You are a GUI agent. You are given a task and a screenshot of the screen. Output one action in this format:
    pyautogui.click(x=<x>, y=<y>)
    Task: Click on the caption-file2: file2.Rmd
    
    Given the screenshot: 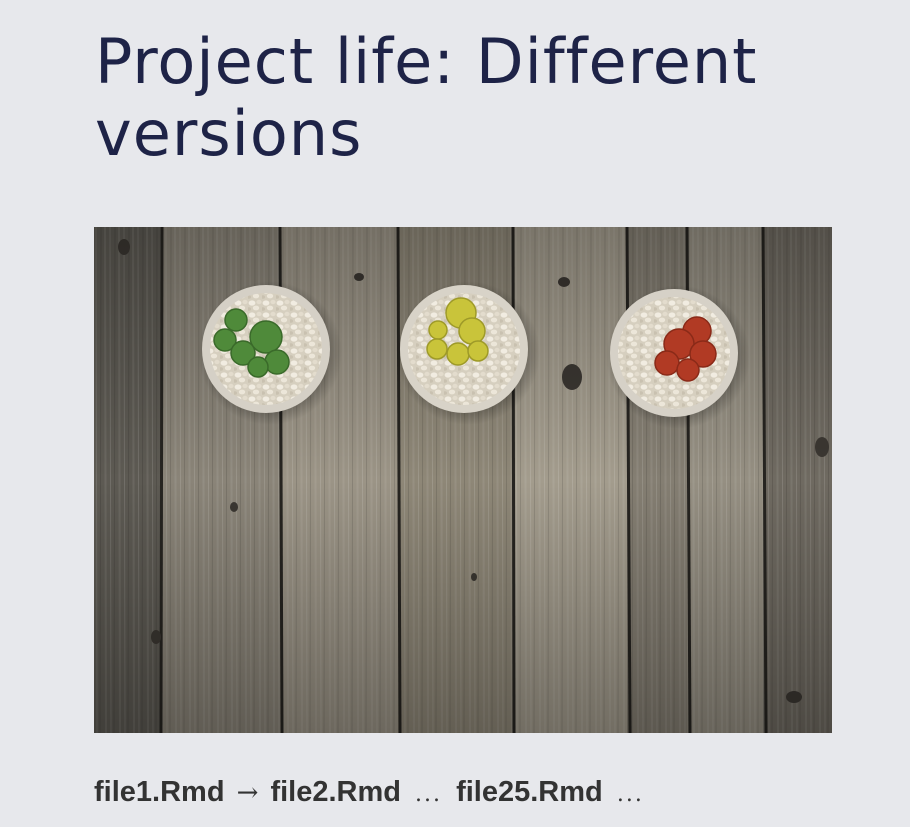 What is the action you would take?
    pyautogui.click(x=335, y=792)
    